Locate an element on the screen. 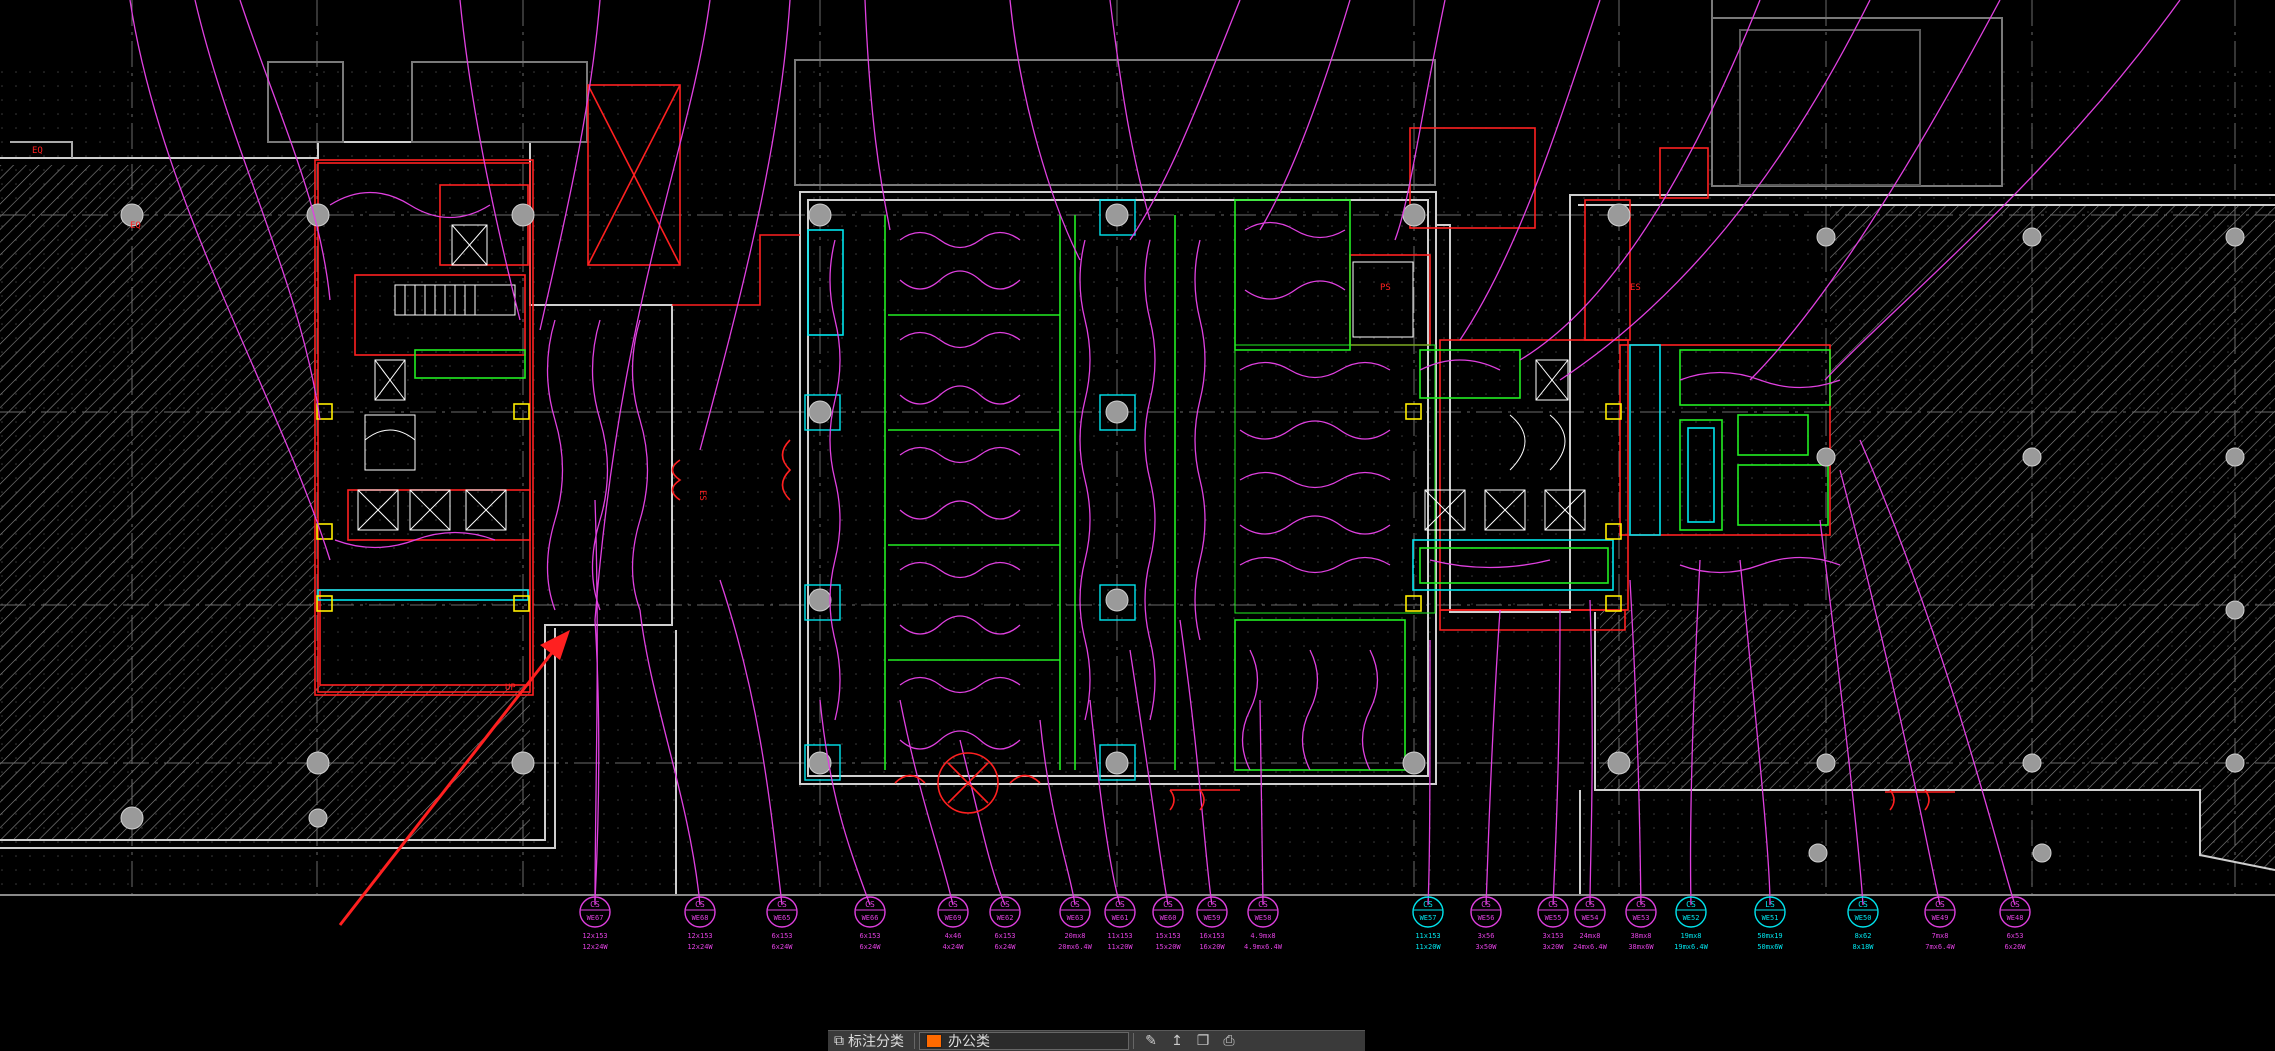 The width and height of the screenshot is (2275, 1051). circuit-tag: CS WE69 4x46 4x24W is located at coordinates (953, 923).